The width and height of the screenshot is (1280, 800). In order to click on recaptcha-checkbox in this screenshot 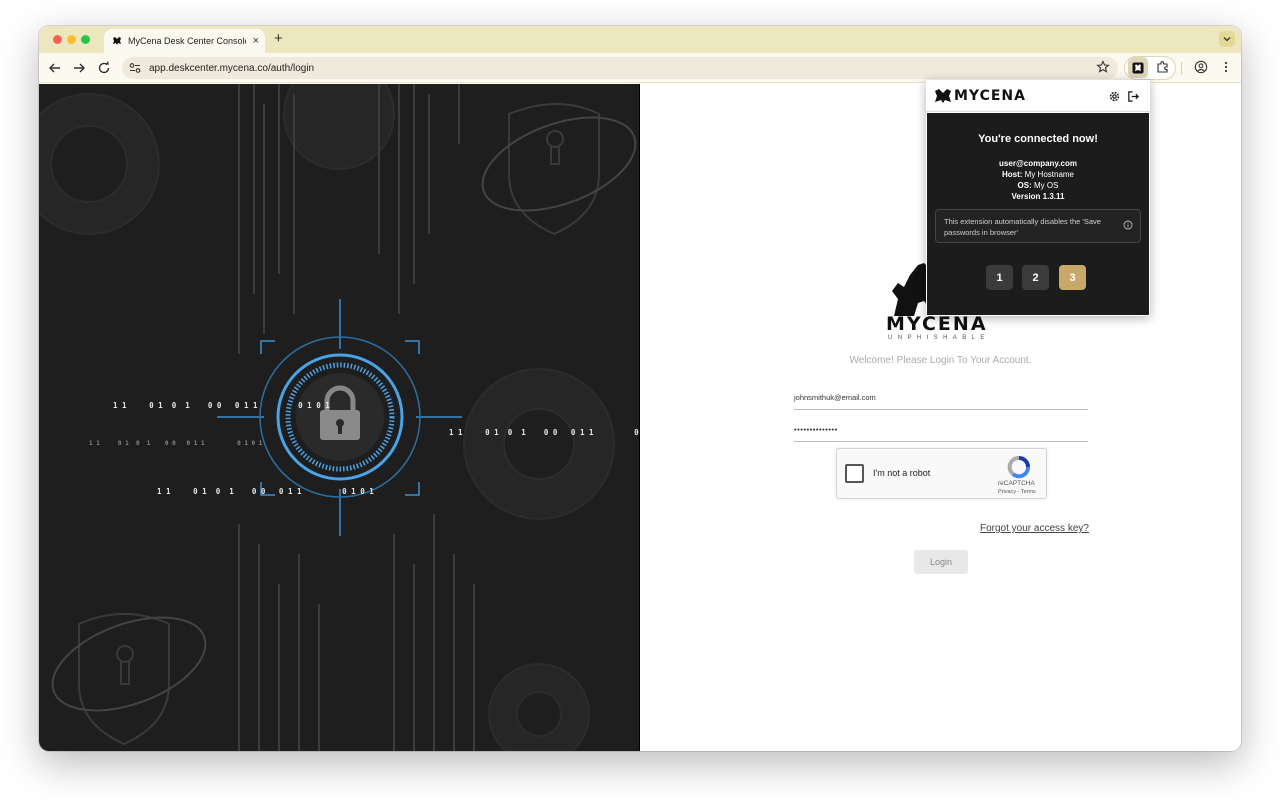, I will do `click(854, 473)`.